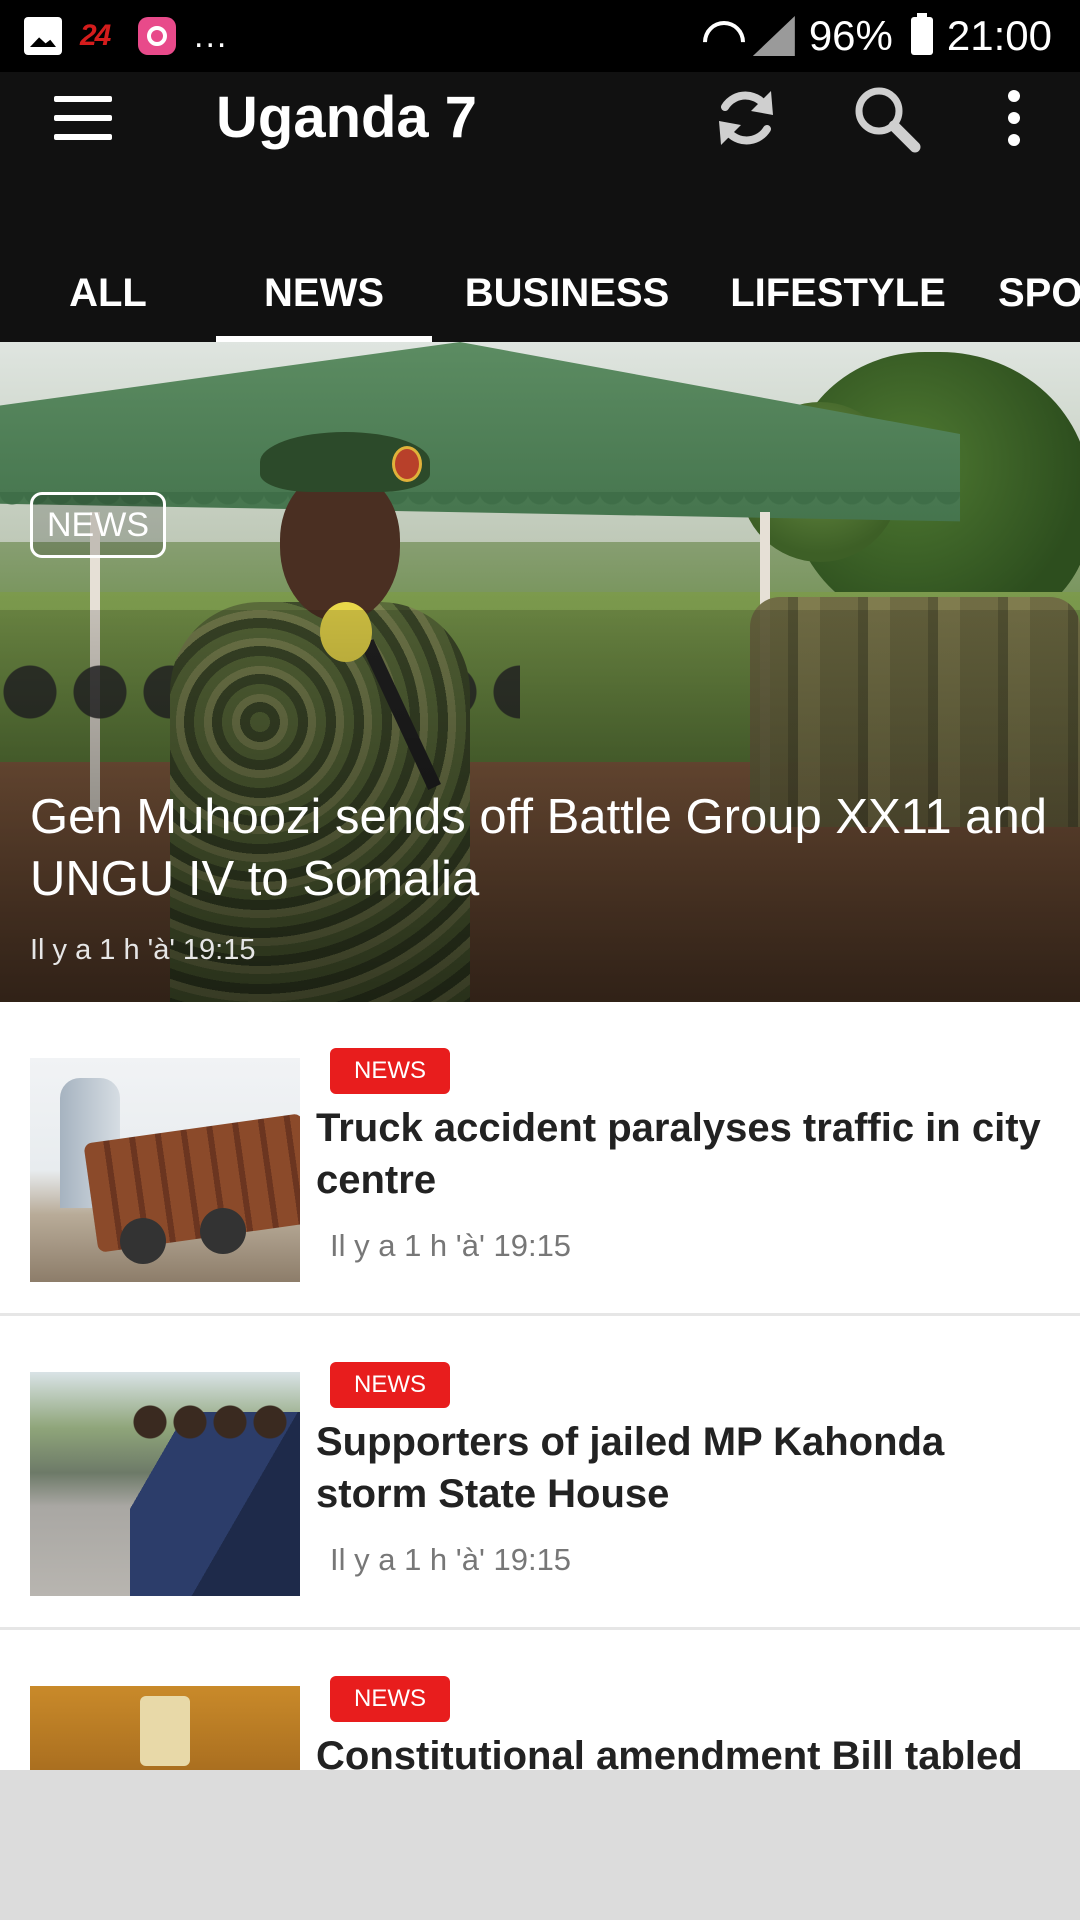 Image resolution: width=1080 pixels, height=1920 pixels. What do you see at coordinates (773, 36) in the screenshot?
I see `signal-icon` at bounding box center [773, 36].